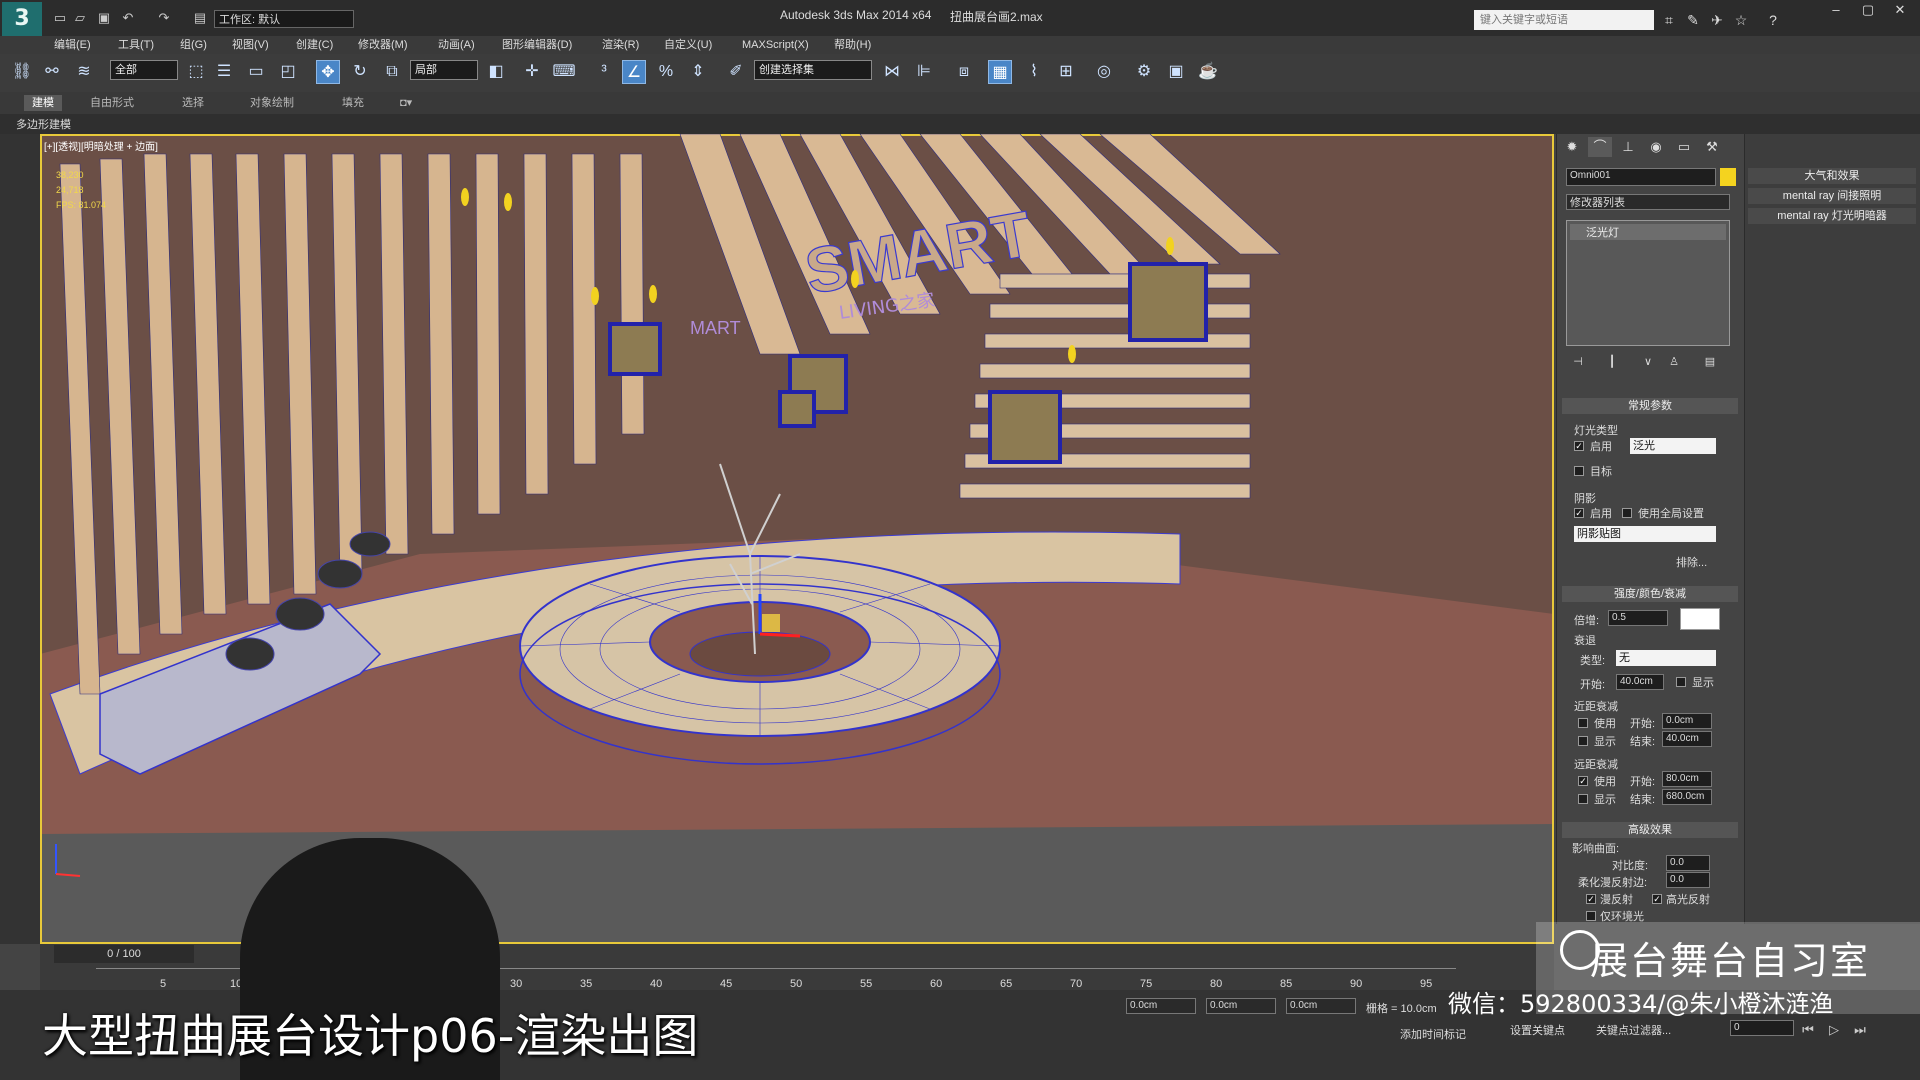  Describe the element at coordinates (1650, 594) in the screenshot. I see `intensity-header: 强度/颜色/衰减` at that location.